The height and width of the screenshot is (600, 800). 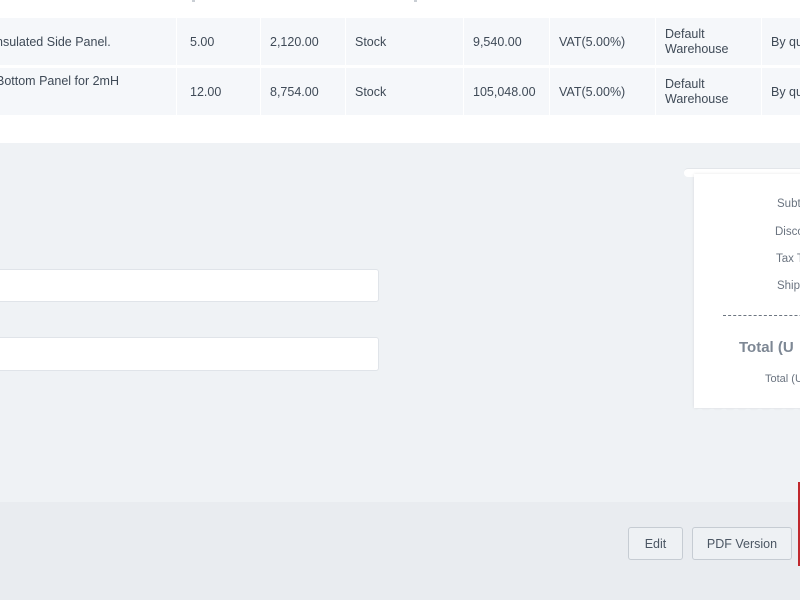 What do you see at coordinates (787, 232) in the screenshot?
I see `discount-label: Disco` at bounding box center [787, 232].